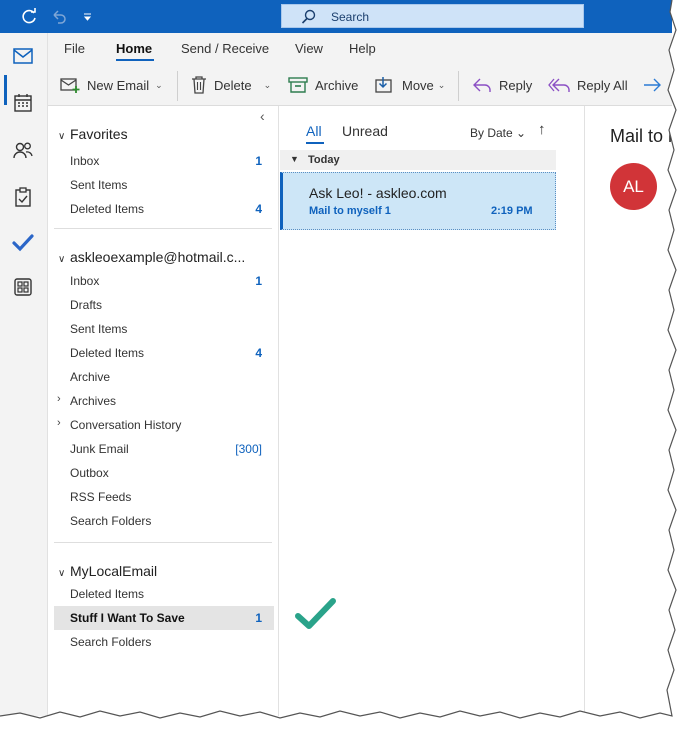 The height and width of the screenshot is (731, 689). Describe the element at coordinates (294, 159) in the screenshot. I see `chevron-down-icon: ▼` at that location.